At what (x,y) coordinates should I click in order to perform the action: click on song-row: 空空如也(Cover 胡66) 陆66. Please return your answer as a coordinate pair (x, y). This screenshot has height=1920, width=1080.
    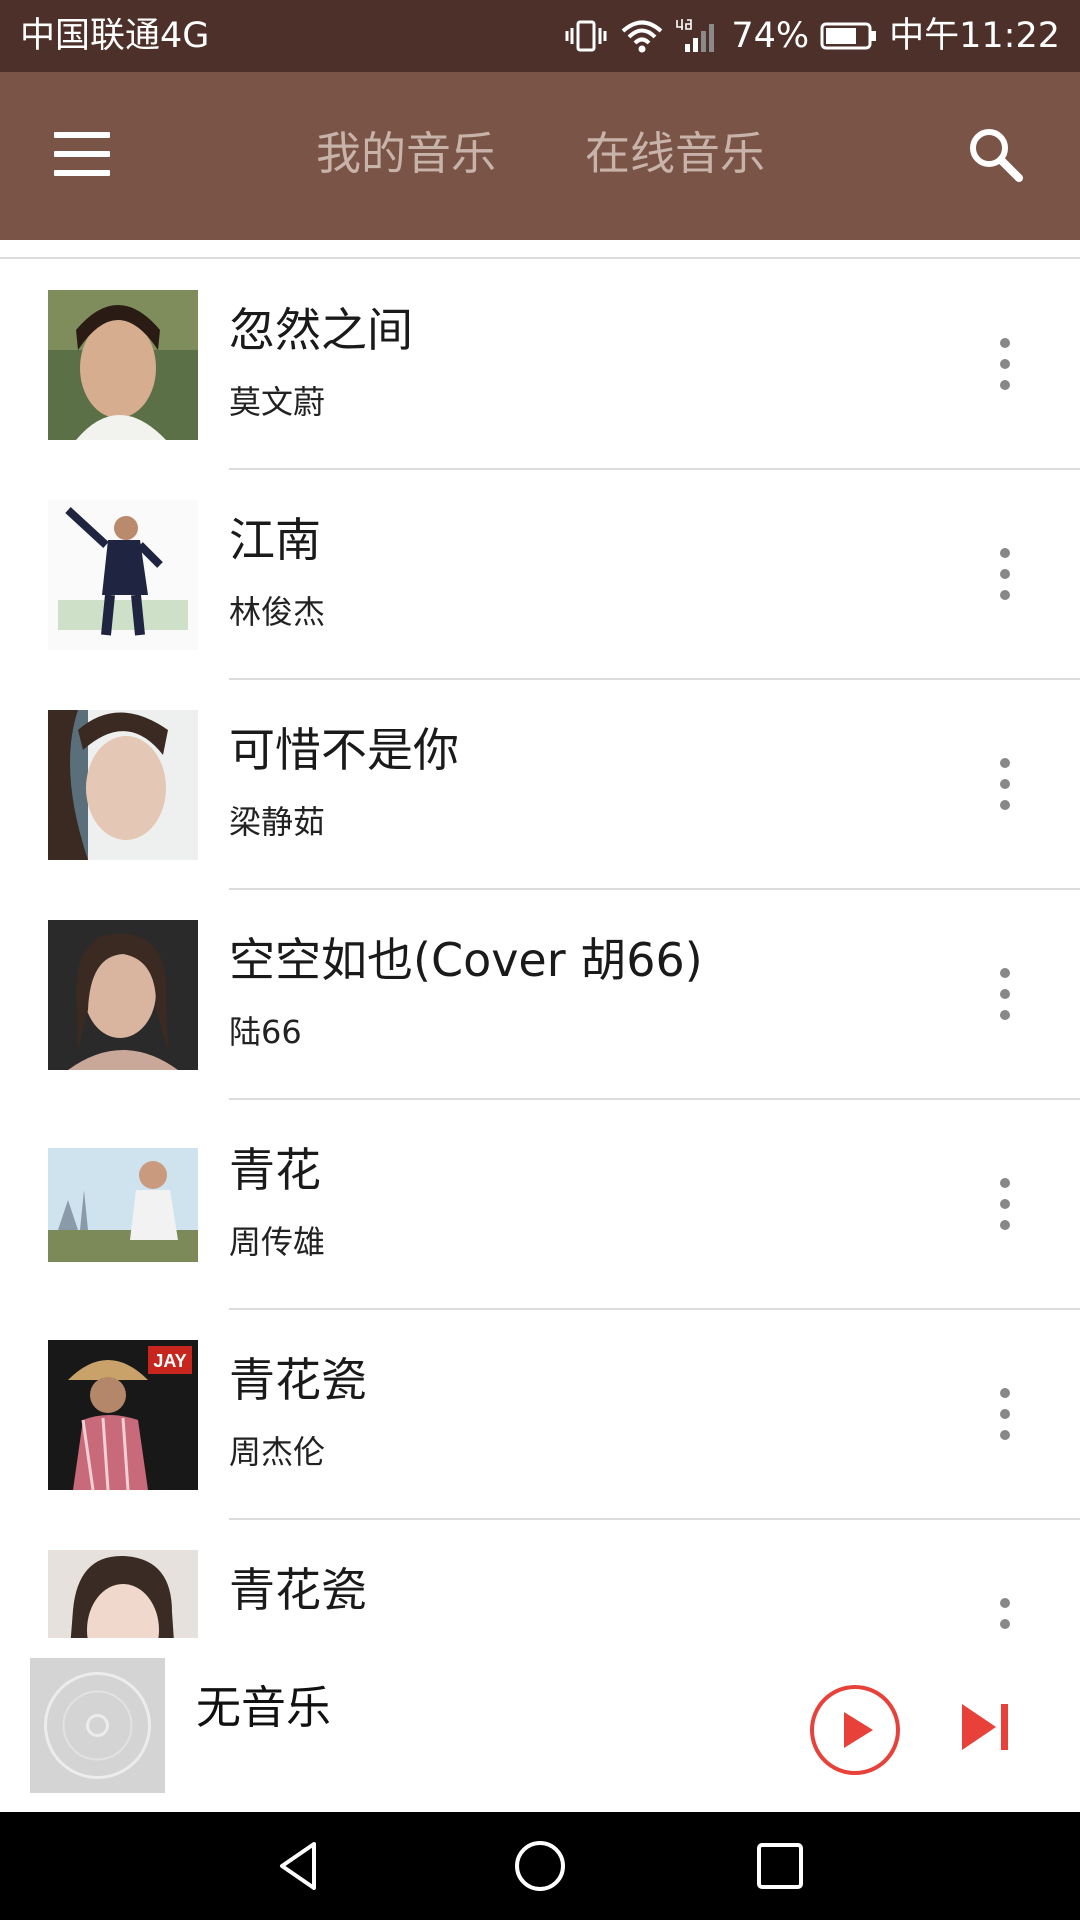
    Looking at the image, I should click on (540, 995).